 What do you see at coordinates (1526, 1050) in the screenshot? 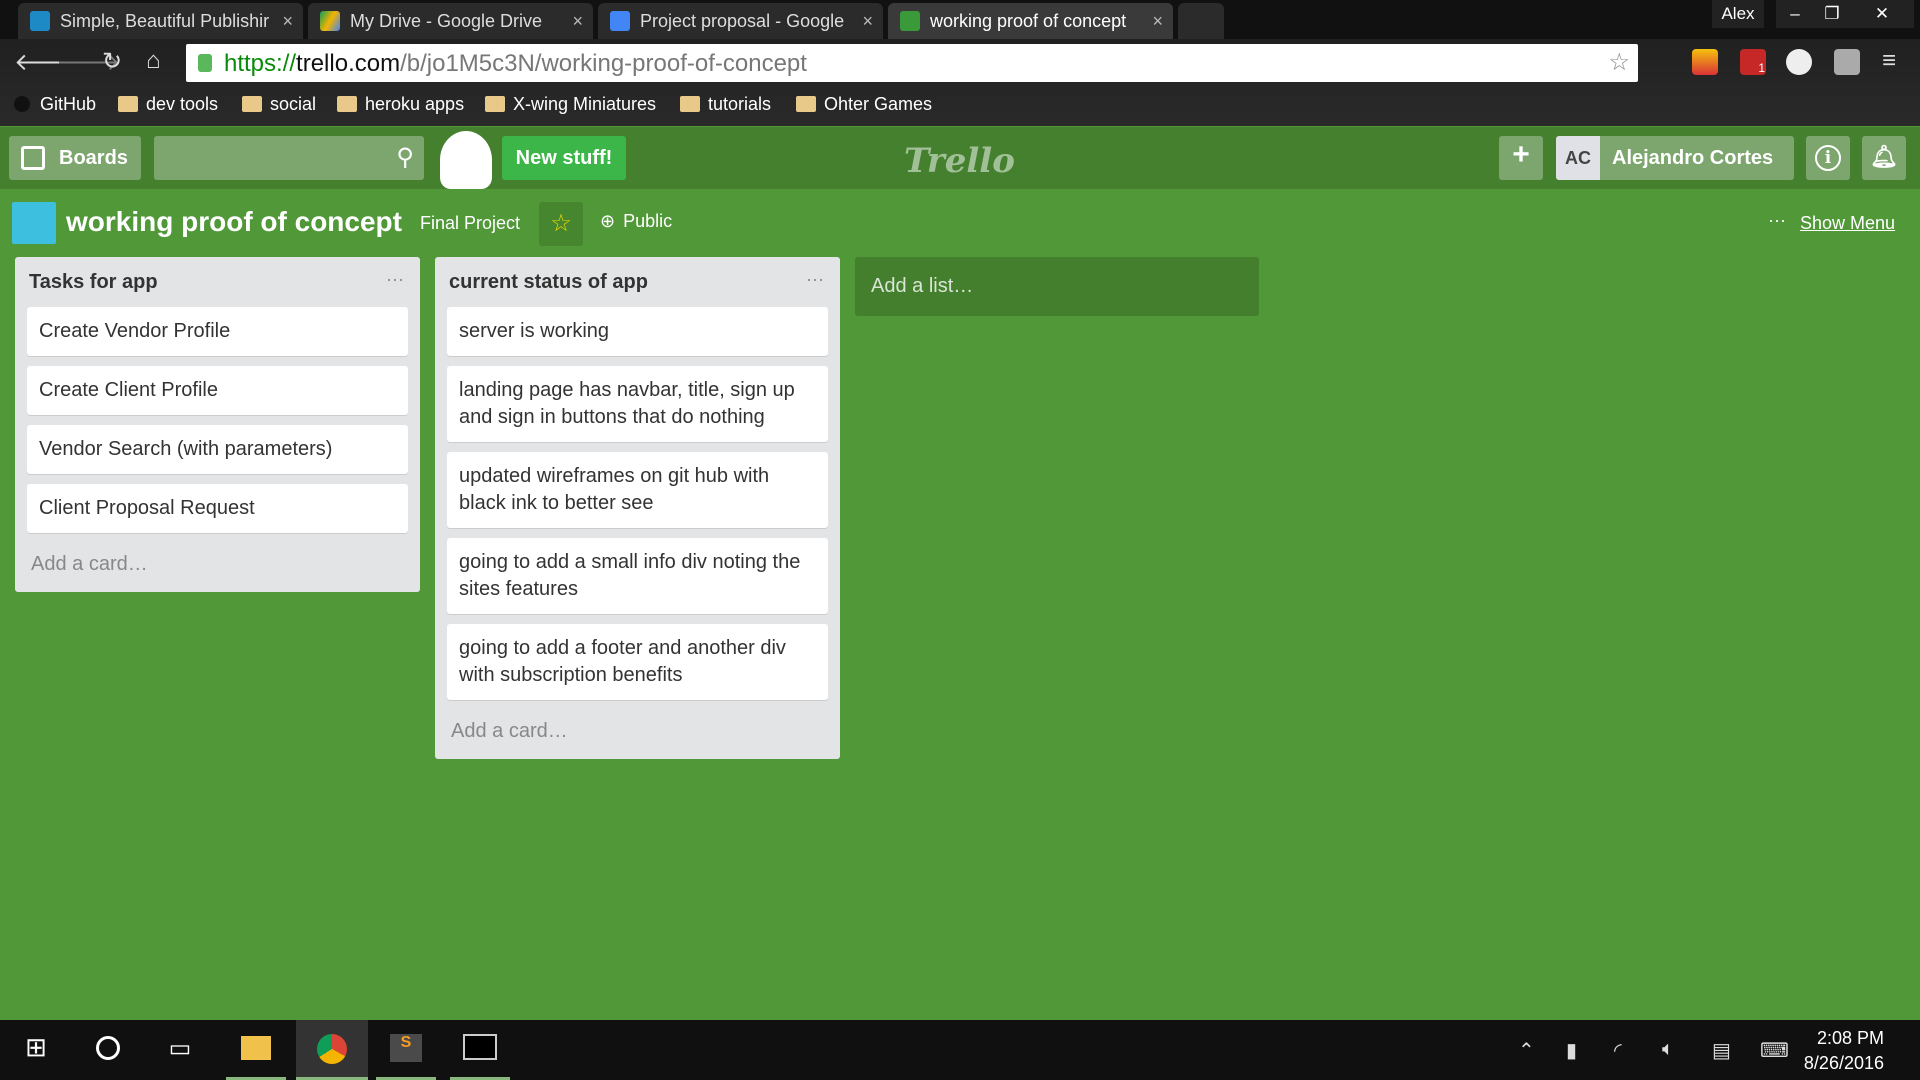
I see `show-hidden-icons-icon: ⌃` at bounding box center [1526, 1050].